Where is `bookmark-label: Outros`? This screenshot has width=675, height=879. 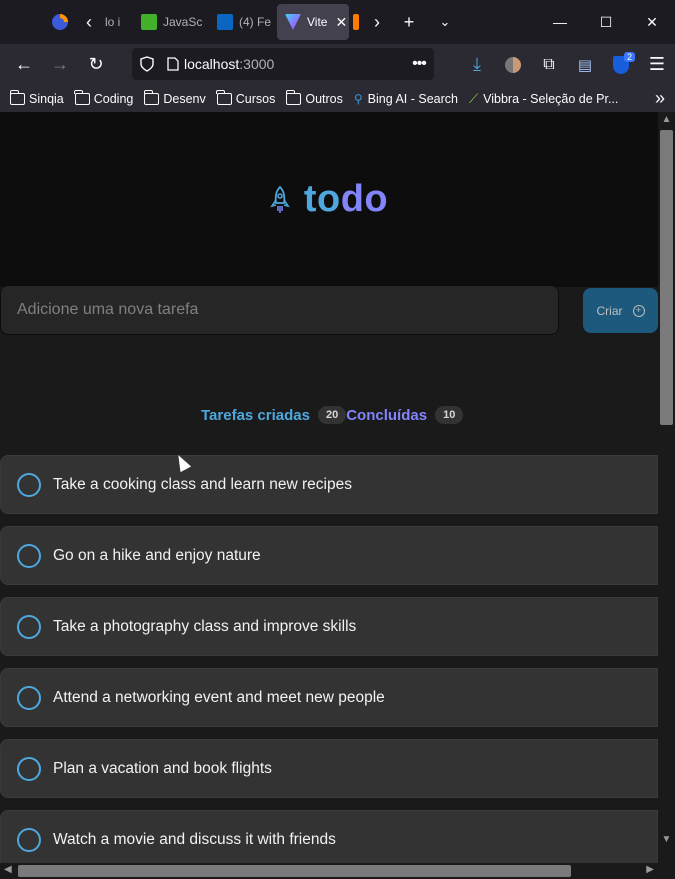 bookmark-label: Outros is located at coordinates (324, 98).